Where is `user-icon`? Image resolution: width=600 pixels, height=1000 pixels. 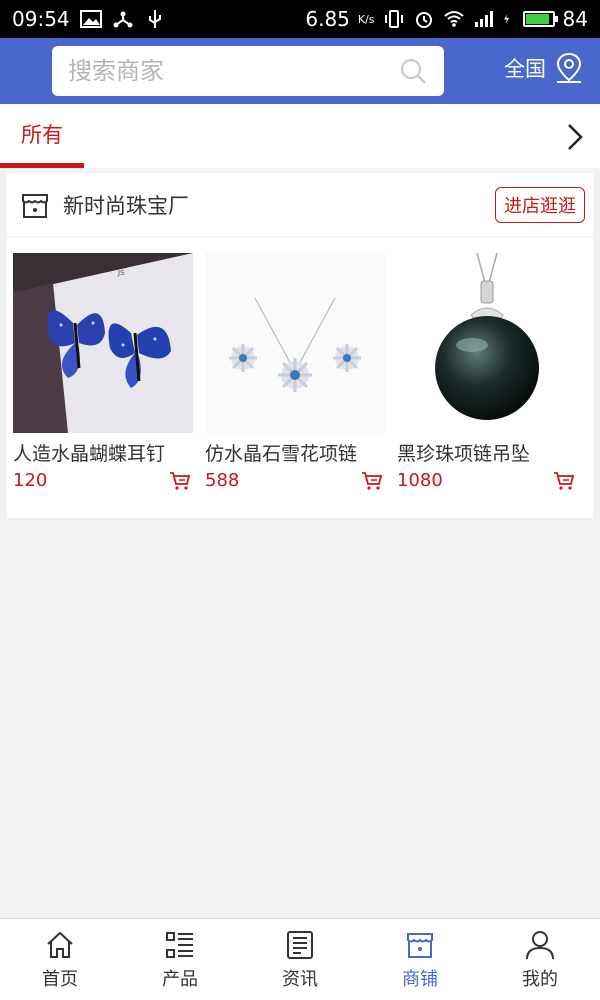
user-icon is located at coordinates (540, 944).